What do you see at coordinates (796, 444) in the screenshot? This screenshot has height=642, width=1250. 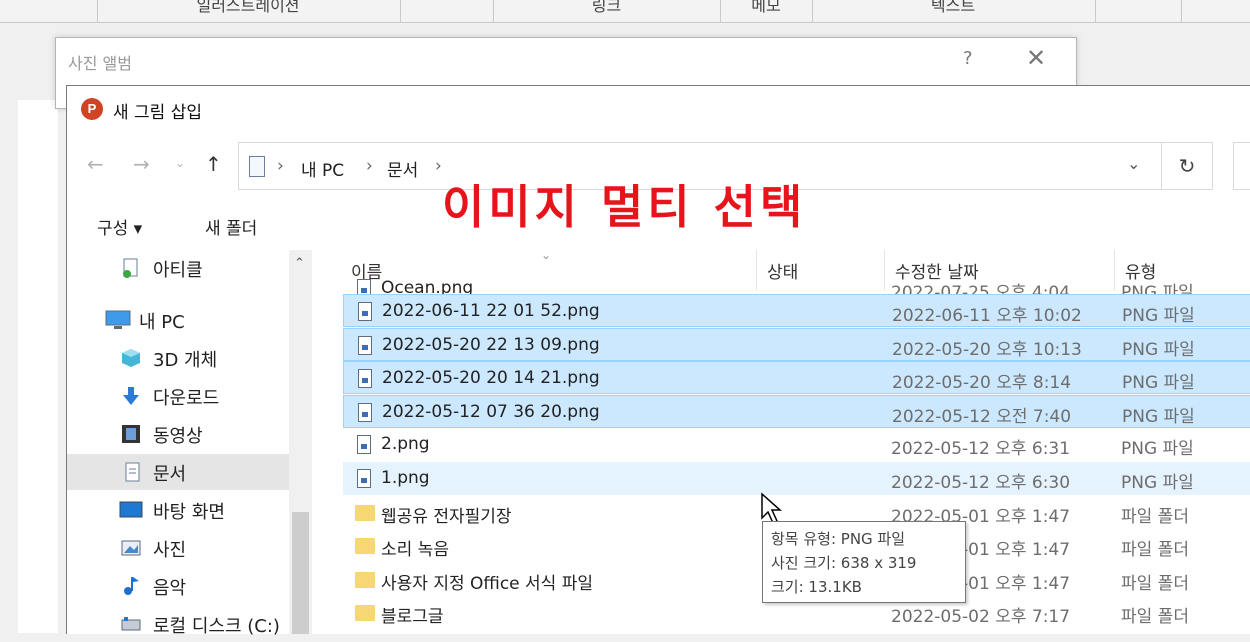 I see `file-row: 2.png 2022-05-12 오후 6:31 PNG 파일` at bounding box center [796, 444].